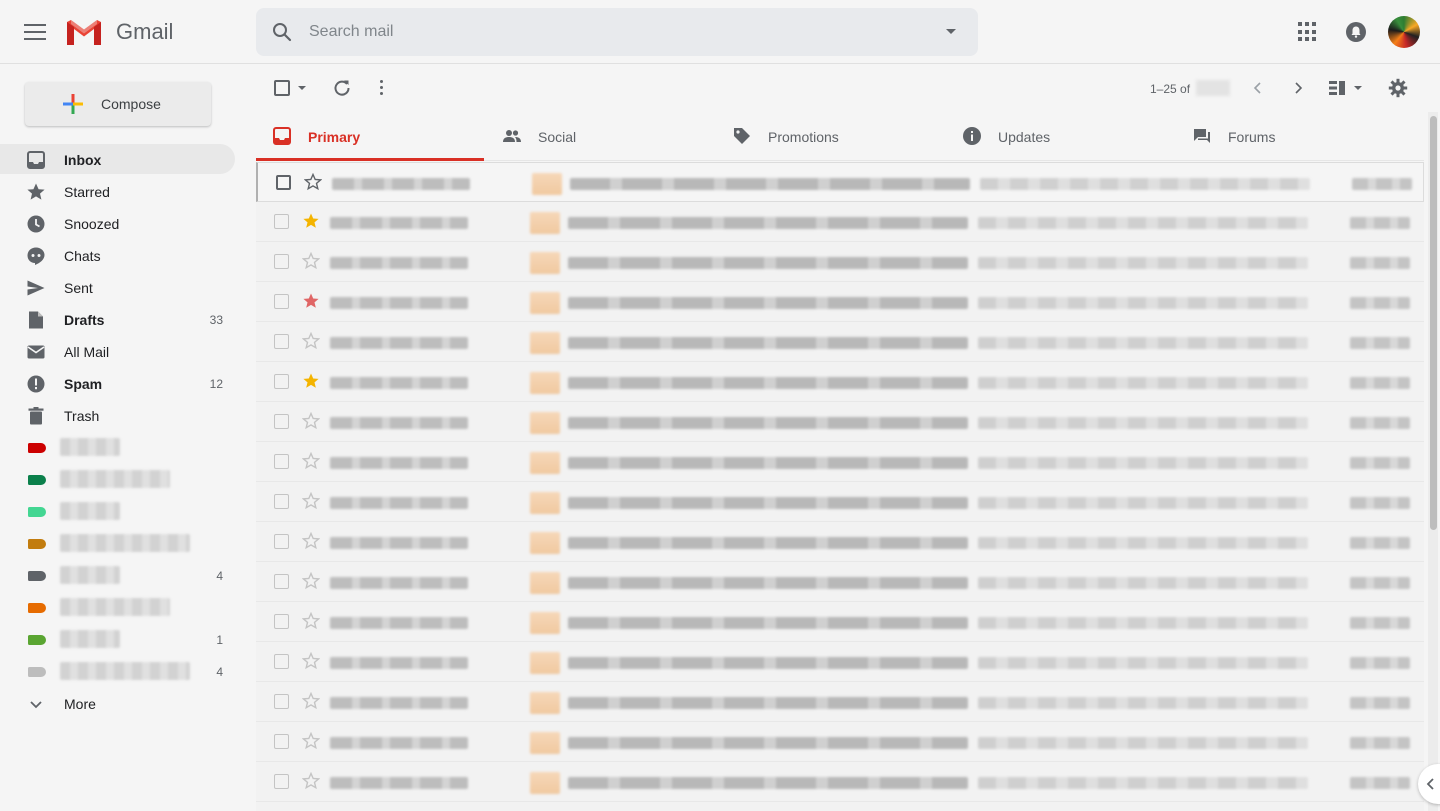 The height and width of the screenshot is (811, 1440). I want to click on sidebar-item-chats: Chats, so click(117, 255).